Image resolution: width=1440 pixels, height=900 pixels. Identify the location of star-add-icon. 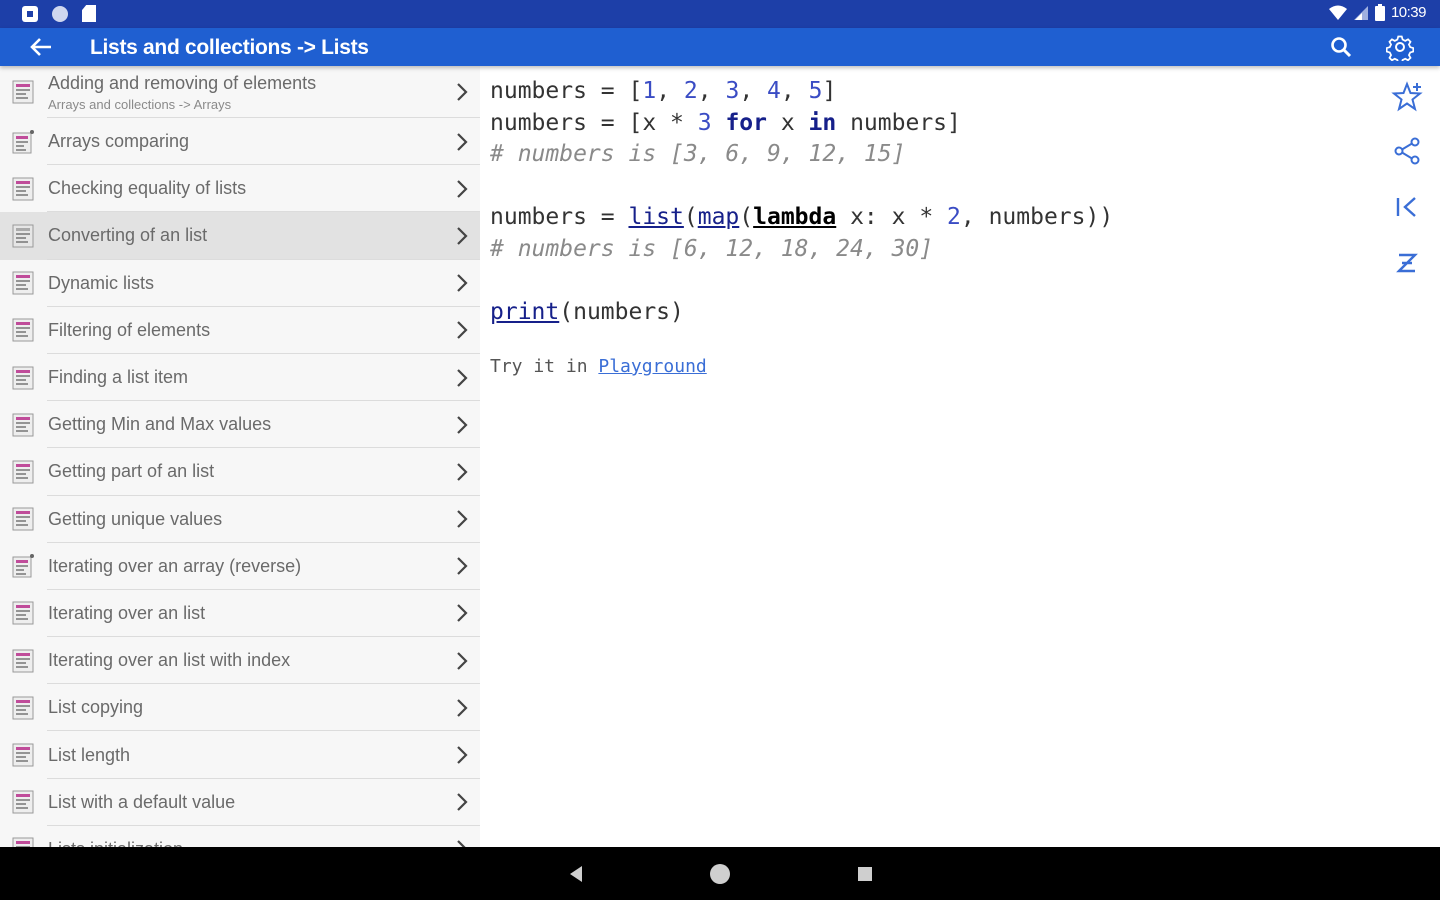
(1407, 96).